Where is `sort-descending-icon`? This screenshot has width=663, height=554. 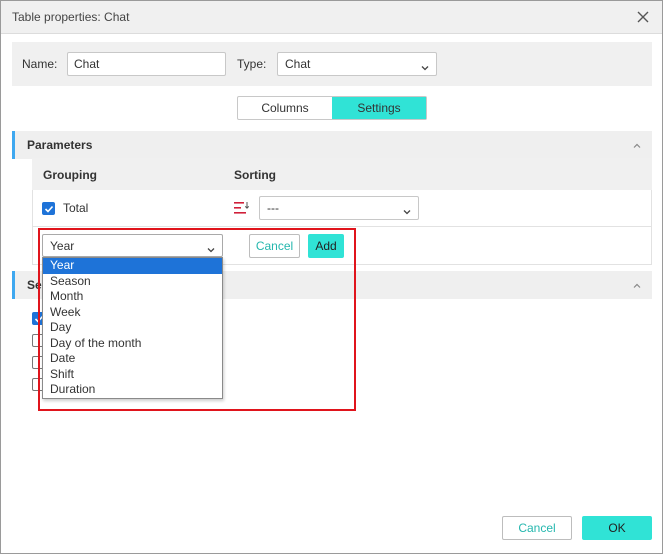 sort-descending-icon is located at coordinates (242, 208).